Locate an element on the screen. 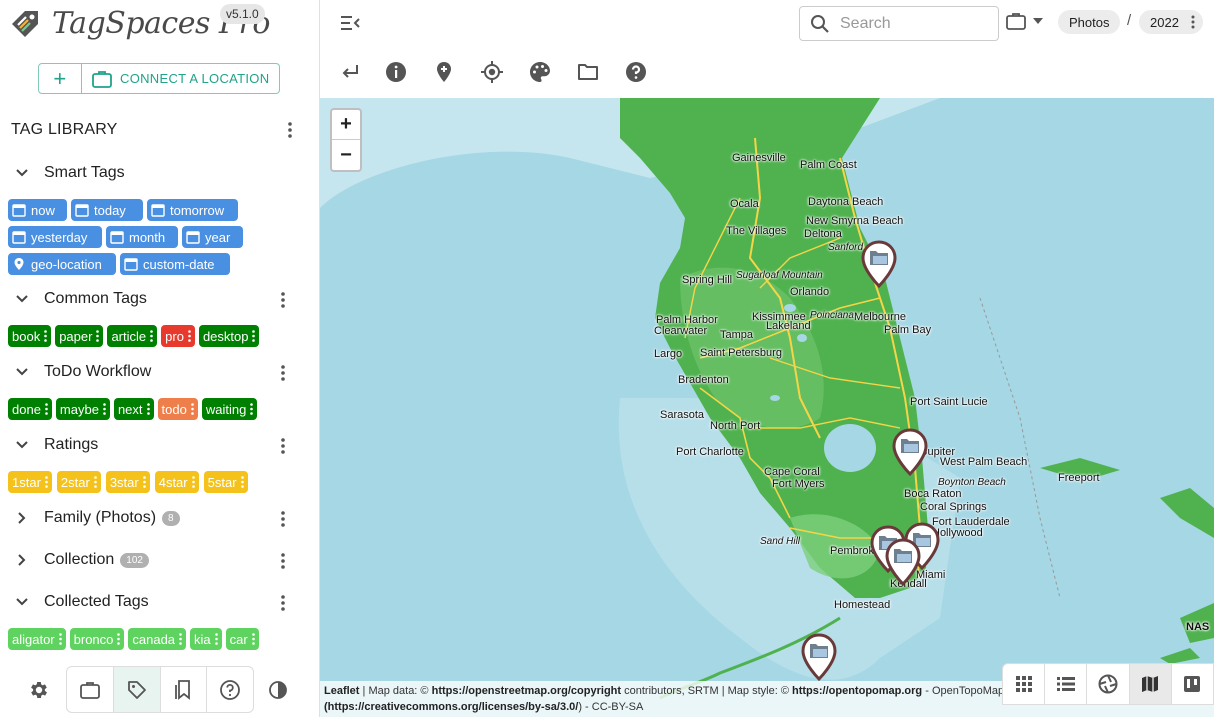 The width and height of the screenshot is (1214, 717). tag: car is located at coordinates (242, 639).